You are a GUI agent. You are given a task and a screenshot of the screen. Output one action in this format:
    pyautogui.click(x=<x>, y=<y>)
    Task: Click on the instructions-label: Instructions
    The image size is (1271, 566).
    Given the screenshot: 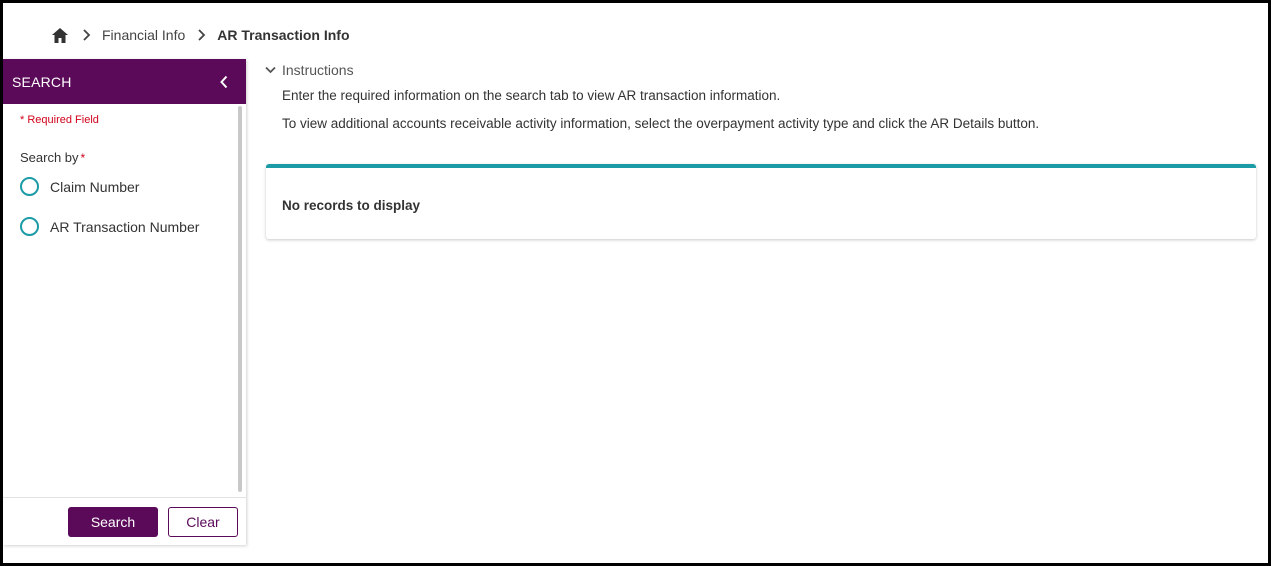 What is the action you would take?
    pyautogui.click(x=318, y=70)
    